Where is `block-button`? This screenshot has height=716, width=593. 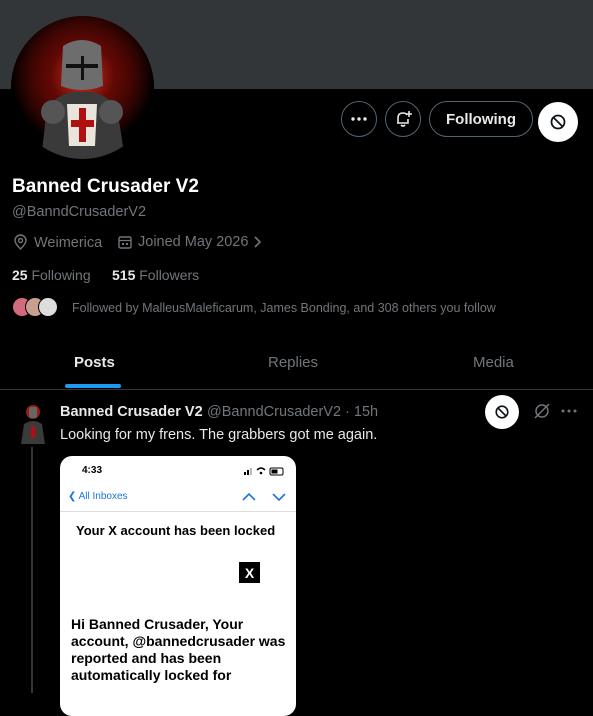 block-button is located at coordinates (558, 122).